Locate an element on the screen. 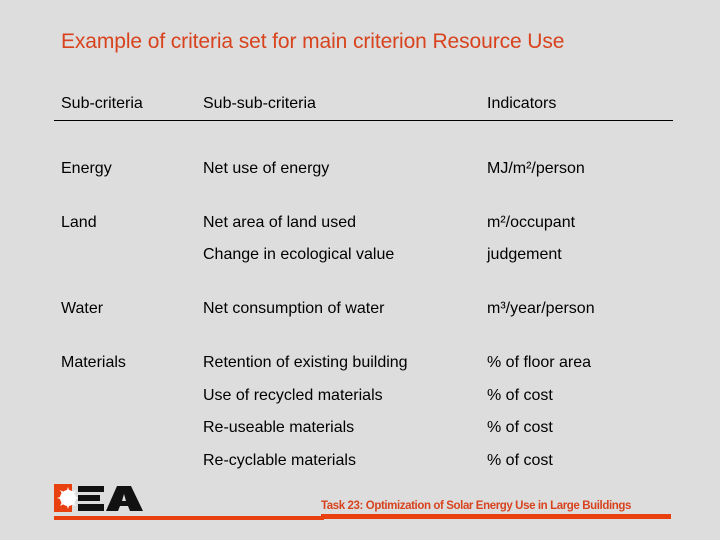 The image size is (720, 540). header-sub-sub-criteria: Sub-sub-criteria is located at coordinates (259, 103).